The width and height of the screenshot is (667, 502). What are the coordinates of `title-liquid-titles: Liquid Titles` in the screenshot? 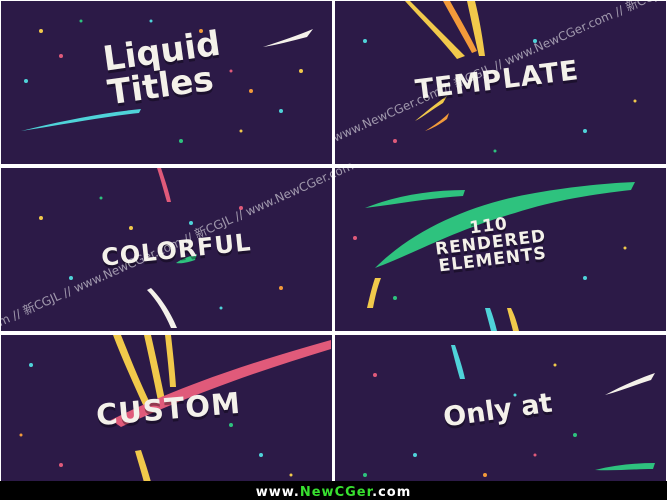 It's located at (164, 69).